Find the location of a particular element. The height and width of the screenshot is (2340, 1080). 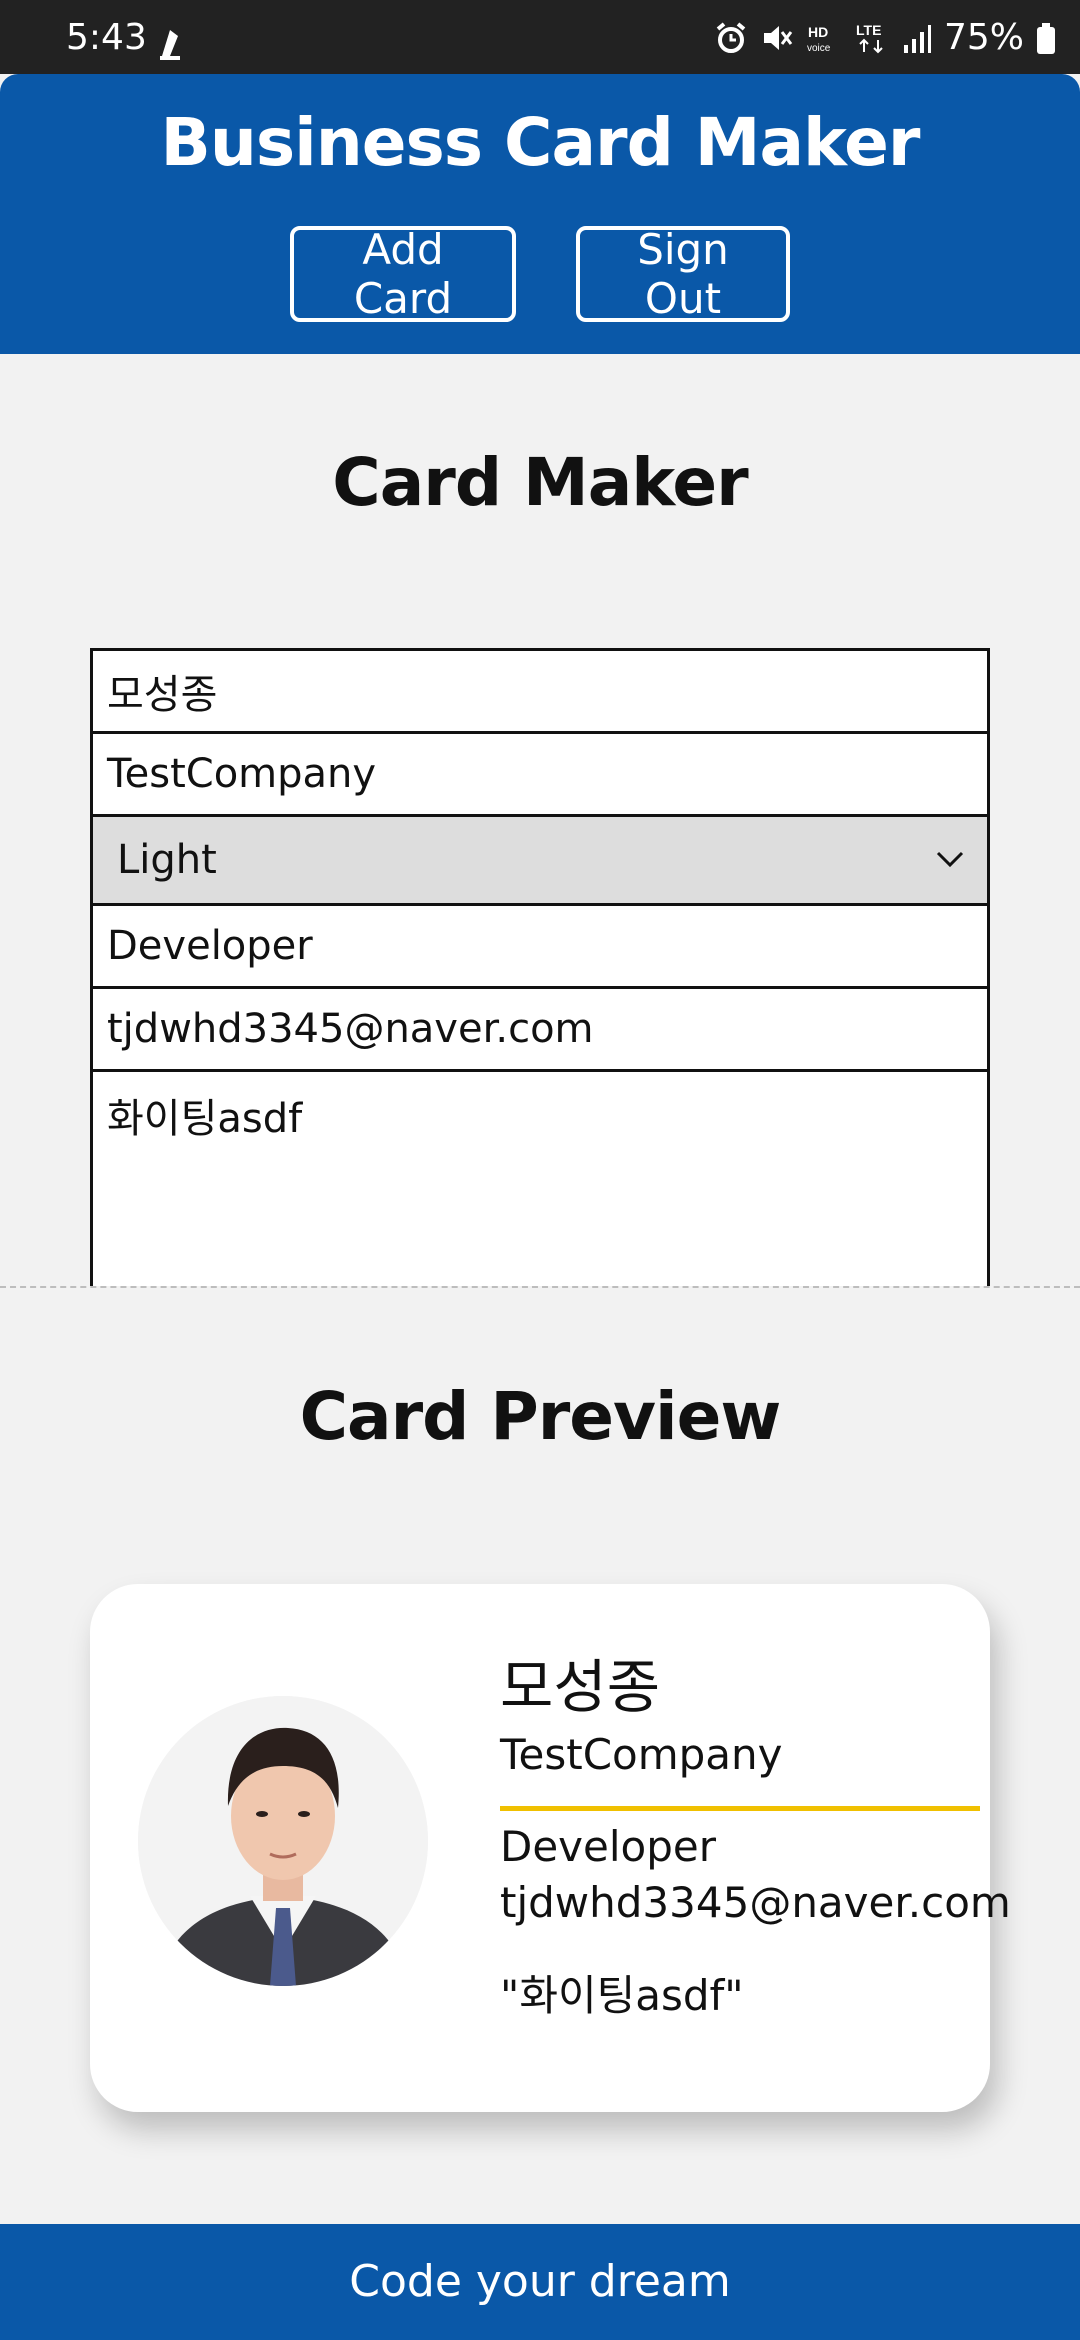

header-actions: Add Card Sign Out is located at coordinates (540, 274).